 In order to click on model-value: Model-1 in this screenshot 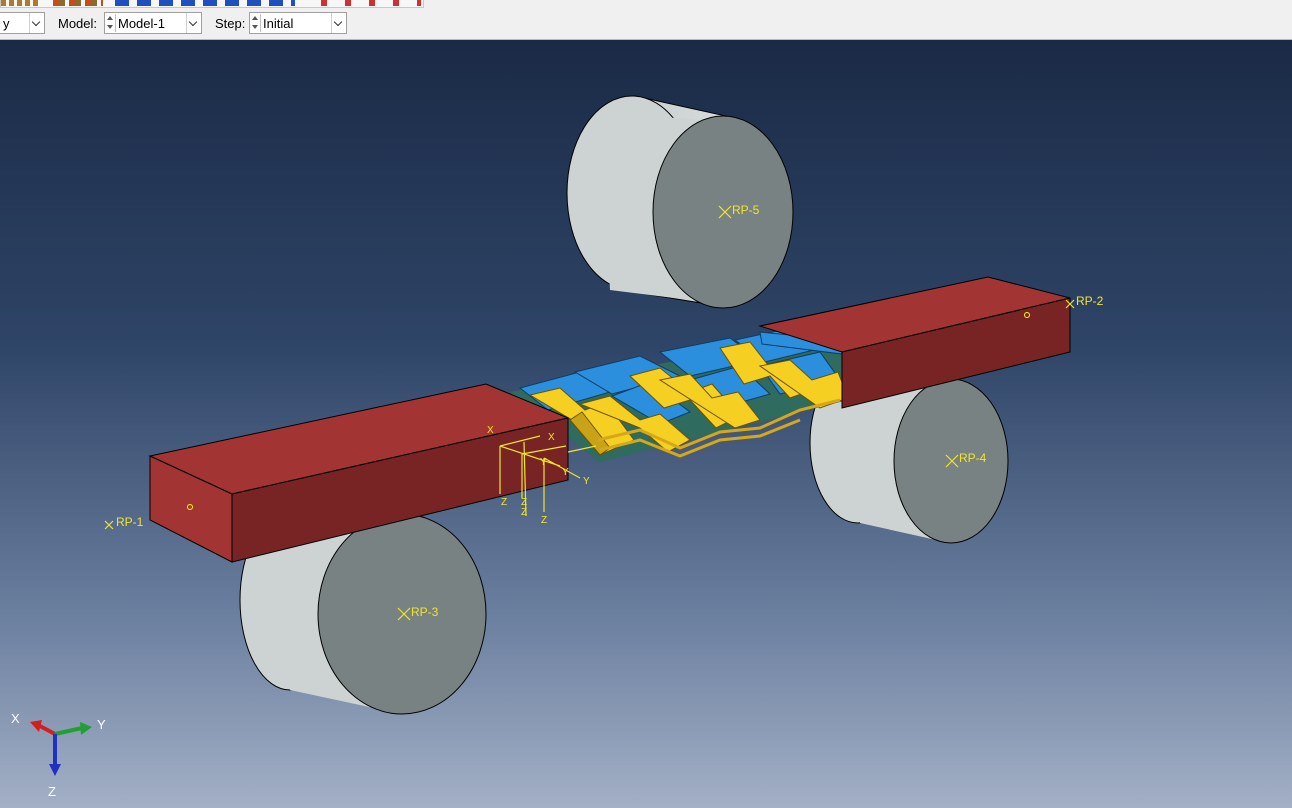, I will do `click(141, 23)`.